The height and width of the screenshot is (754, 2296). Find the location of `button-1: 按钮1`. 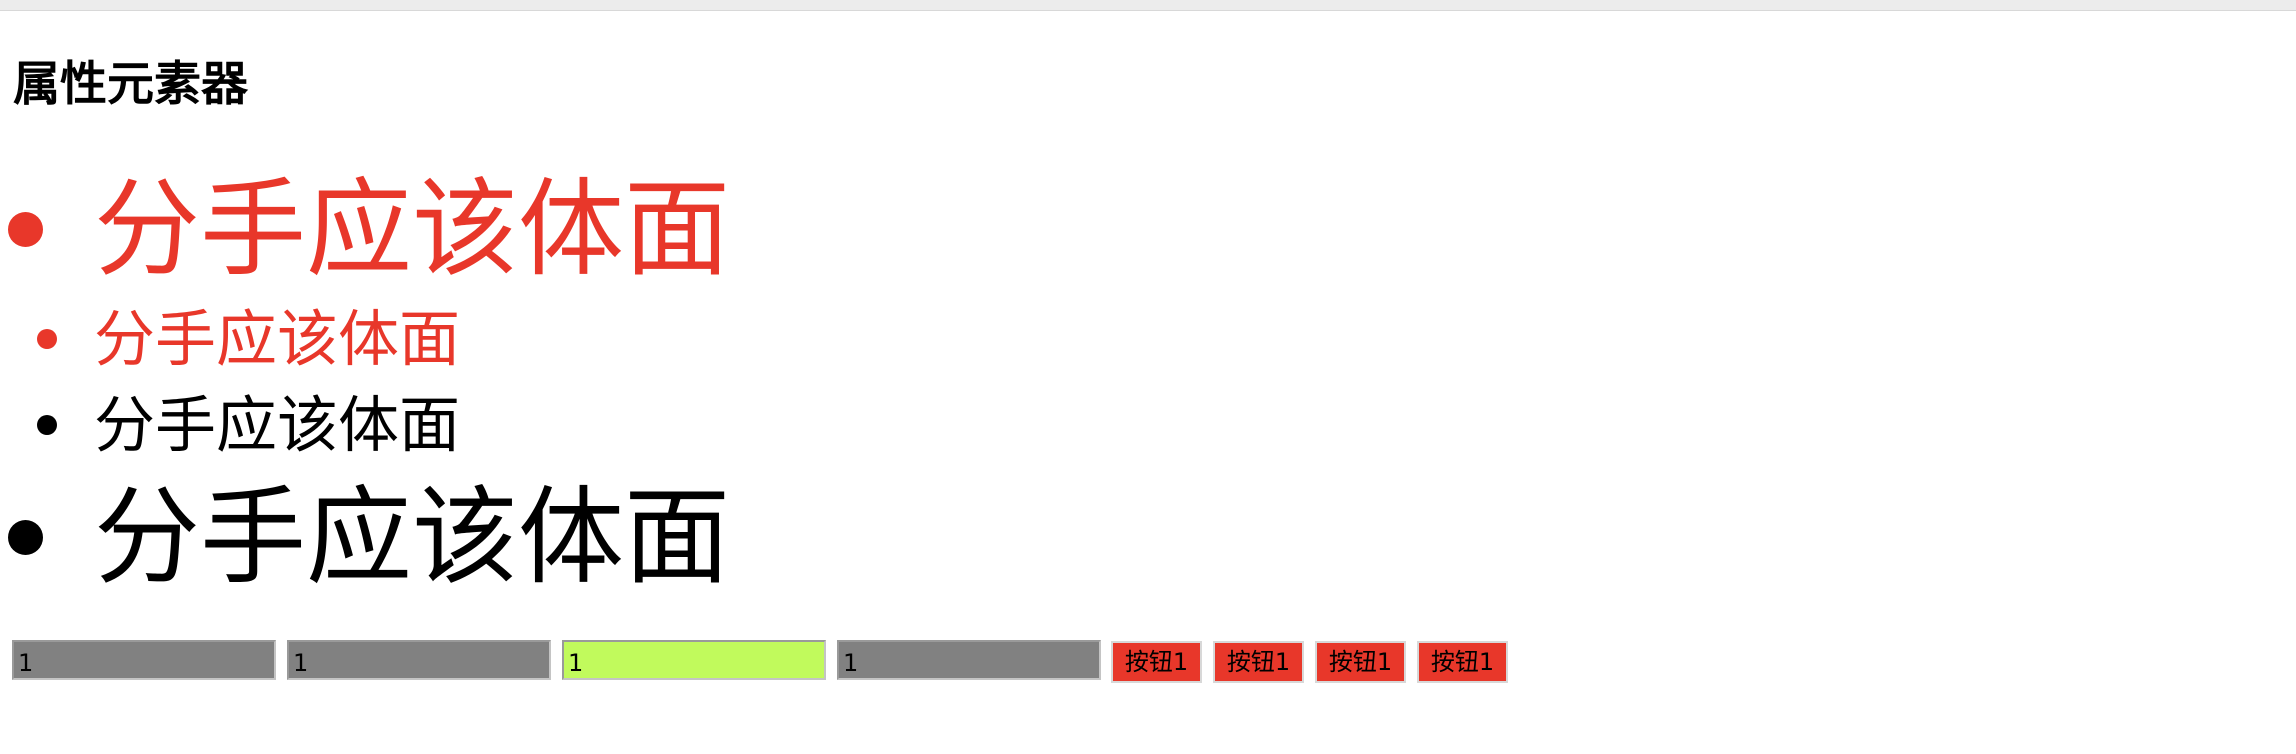

button-1: 按钮1 is located at coordinates (1156, 662).